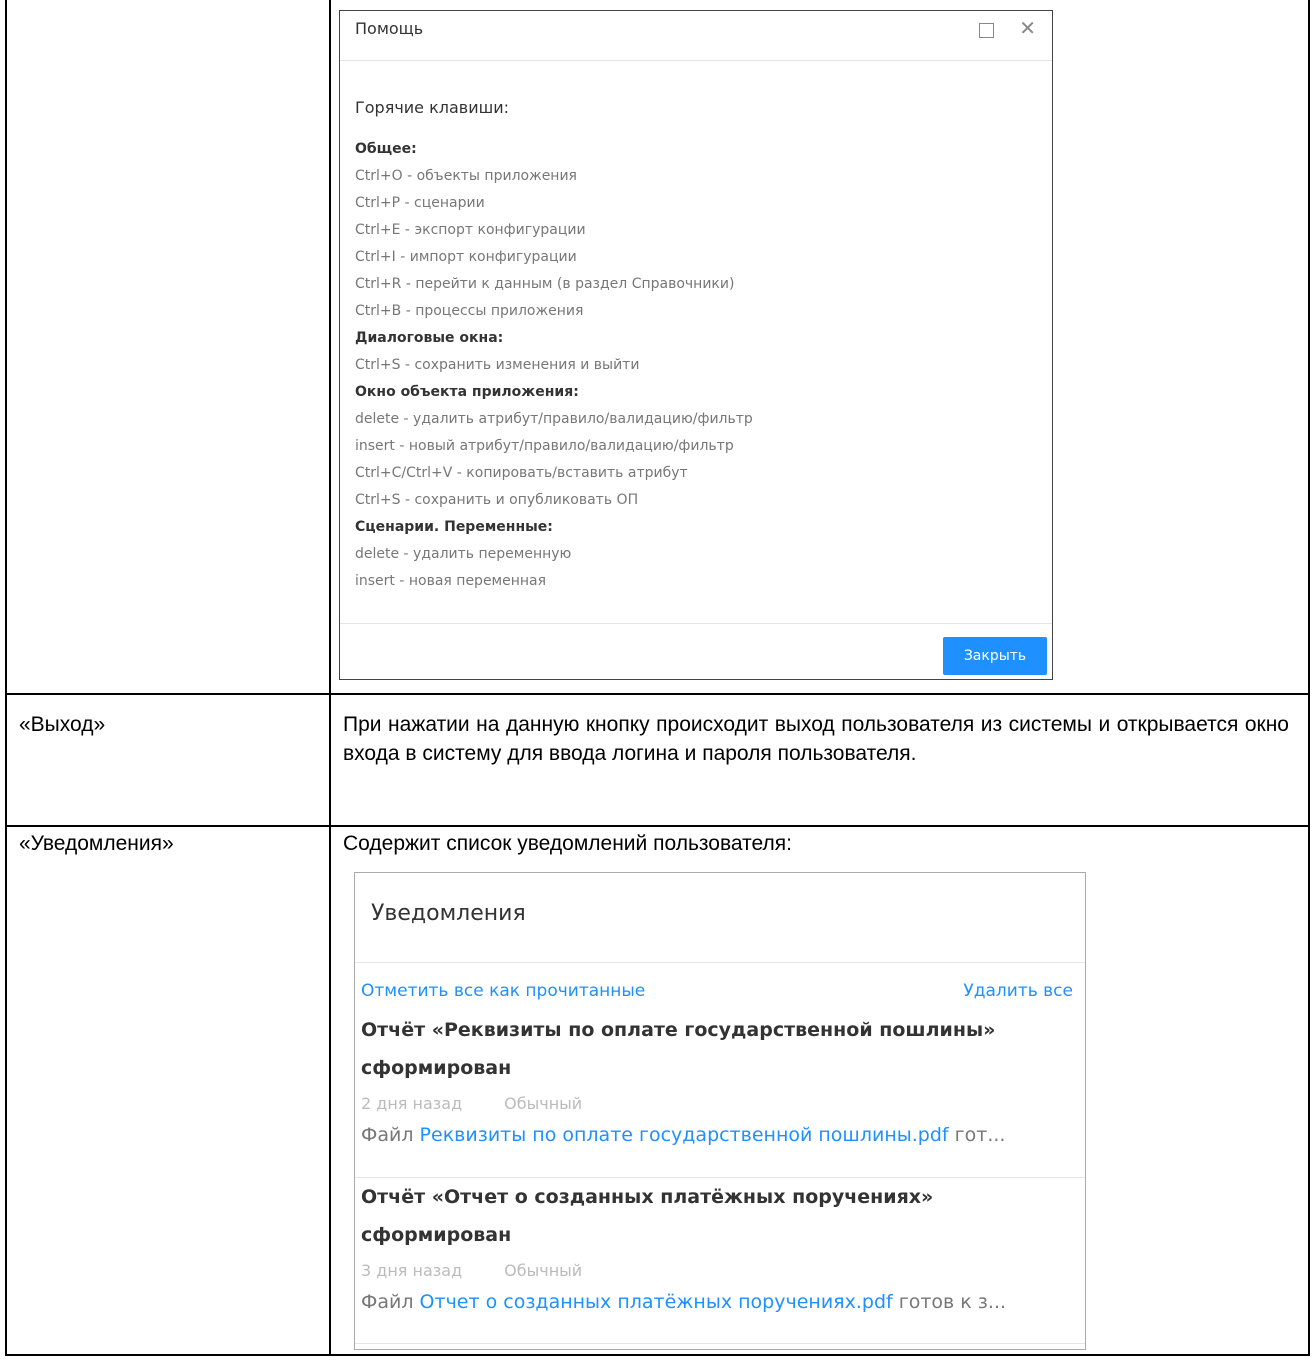 The image size is (1314, 1360). What do you see at coordinates (448, 913) in the screenshot?
I see `notifications-title: Уведомления` at bounding box center [448, 913].